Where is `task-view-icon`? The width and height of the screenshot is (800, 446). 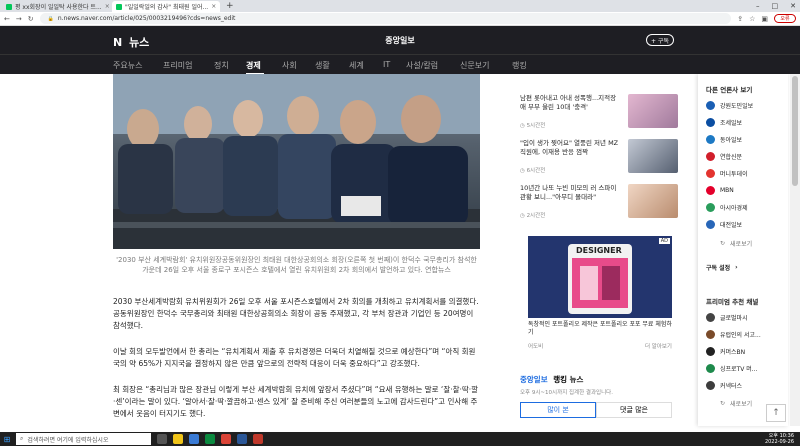 task-view-icon is located at coordinates (162, 439).